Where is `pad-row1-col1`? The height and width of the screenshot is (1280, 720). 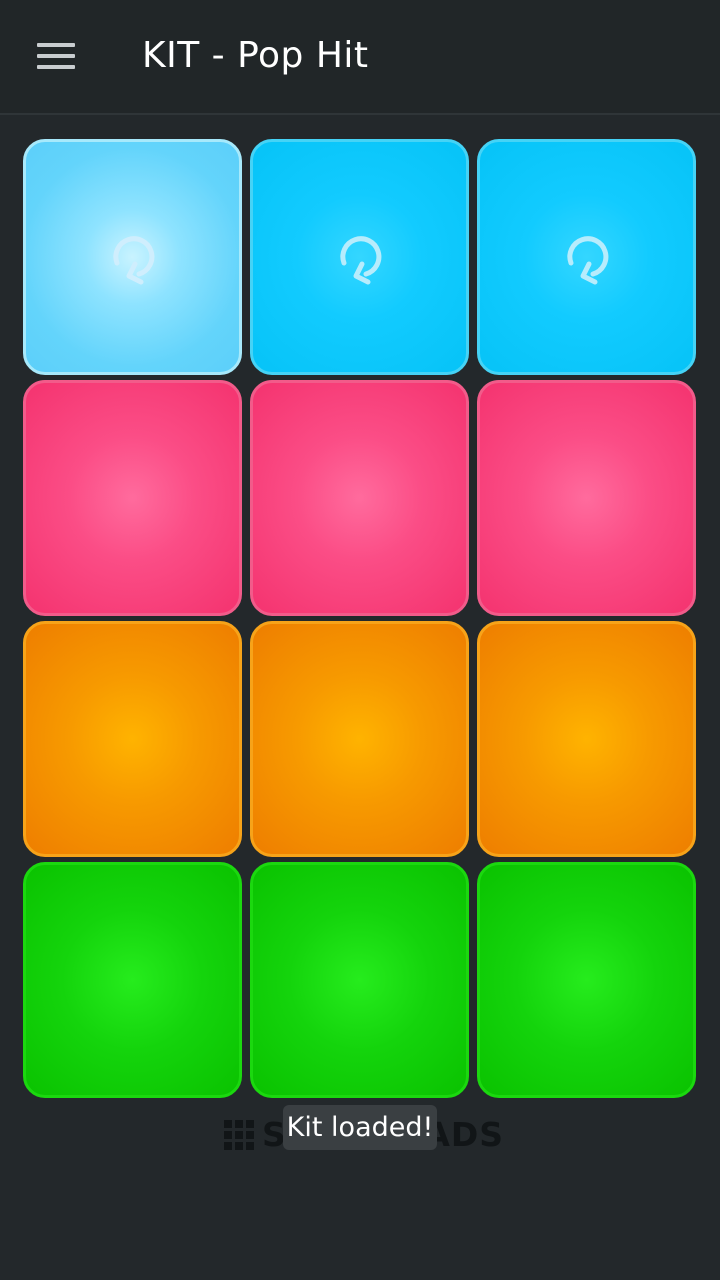
pad-row1-col1 is located at coordinates (132, 257).